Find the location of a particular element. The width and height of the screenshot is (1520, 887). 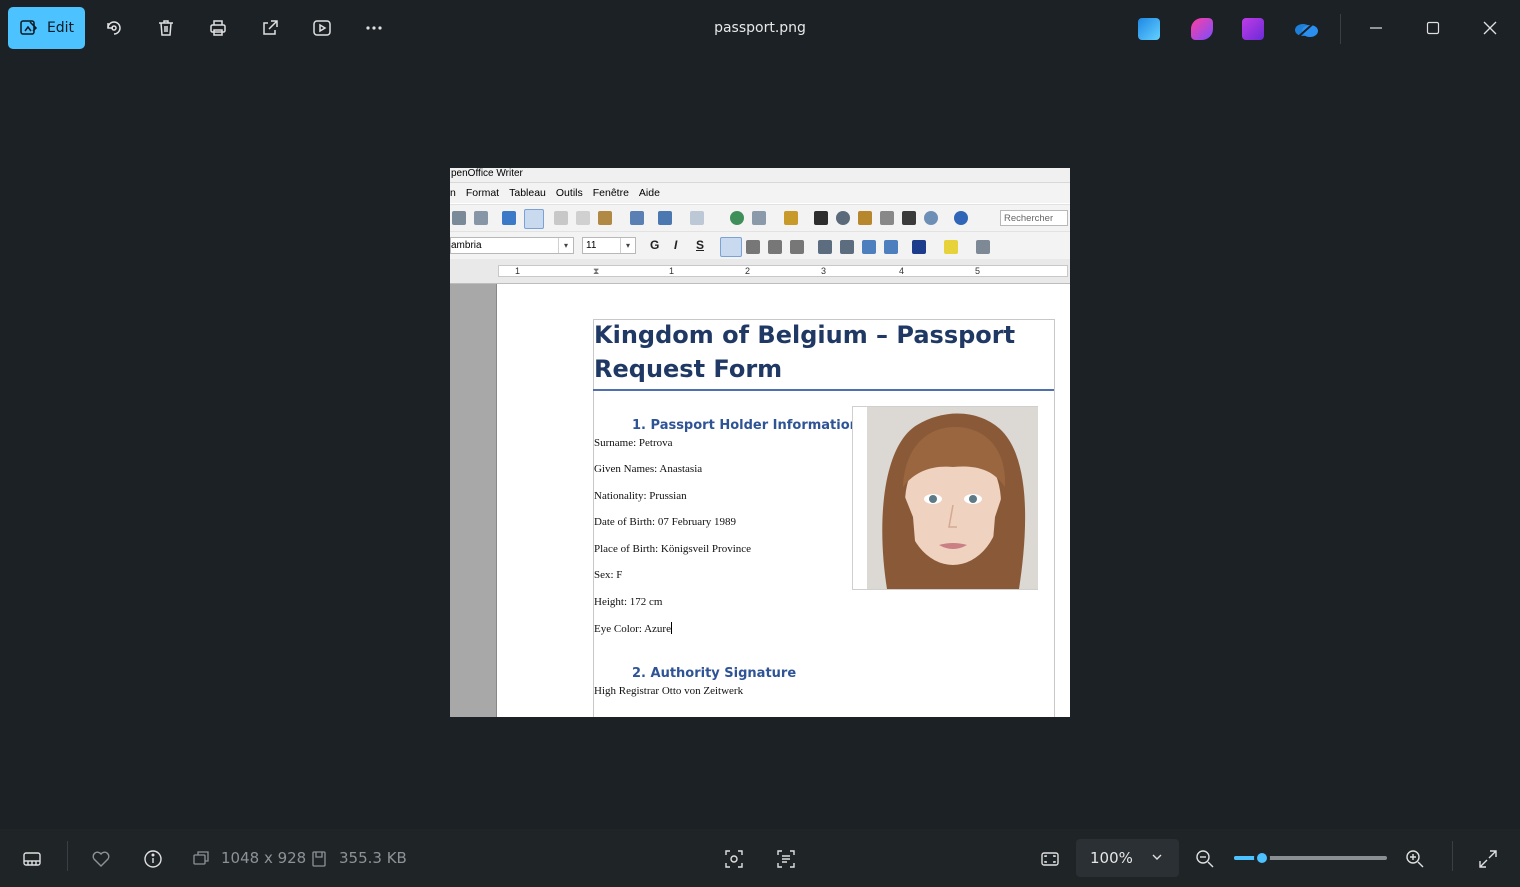

filmstrip-icon is located at coordinates (32, 859).